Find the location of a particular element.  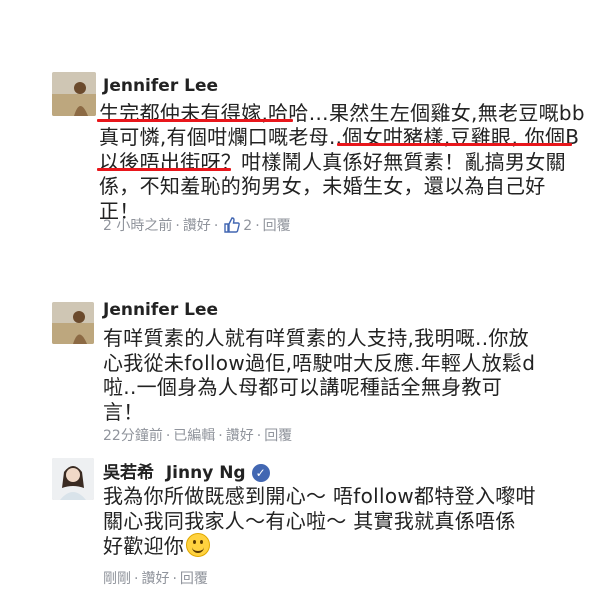

timestamp: 剛剛 is located at coordinates (117, 578).